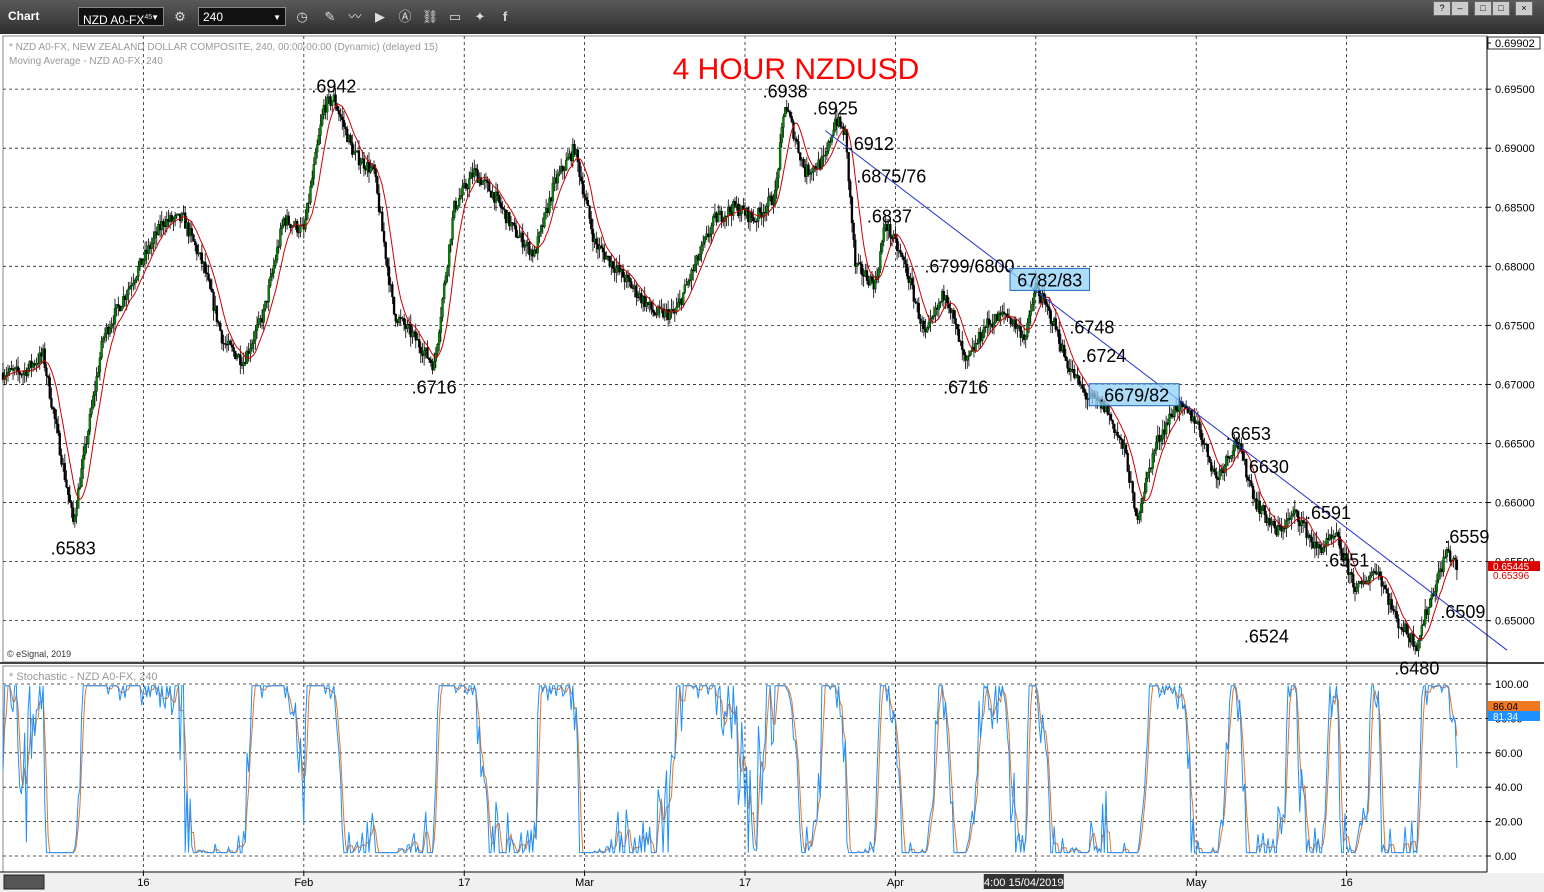 The height and width of the screenshot is (892, 1544). Describe the element at coordinates (355, 17) in the screenshot. I see `draw-curve-icon: 〰` at that location.